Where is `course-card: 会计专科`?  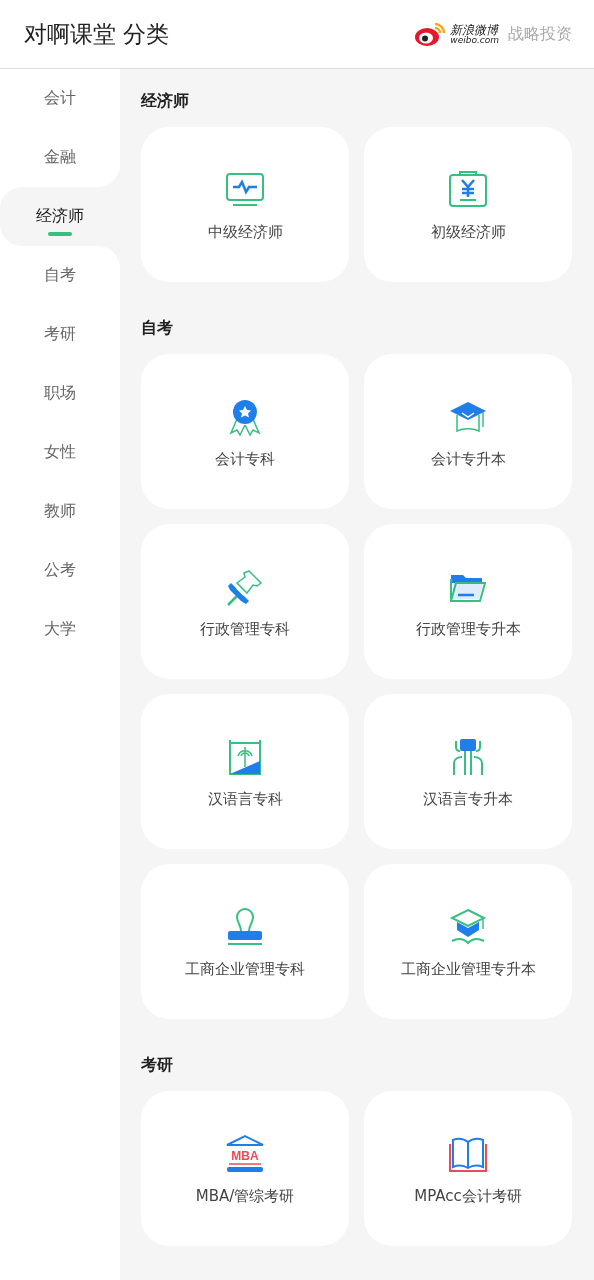
course-card: 会计专科 is located at coordinates (245, 431).